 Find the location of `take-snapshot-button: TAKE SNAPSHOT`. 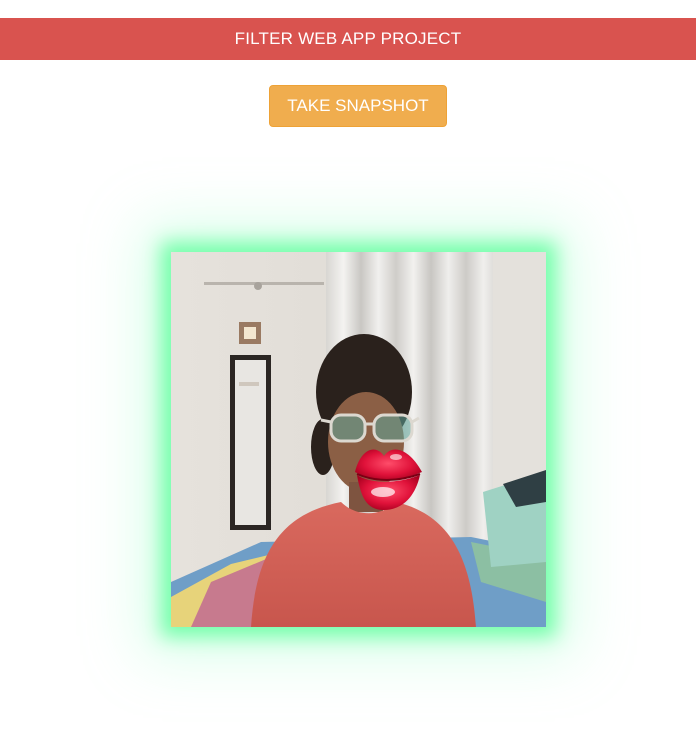

take-snapshot-button: TAKE SNAPSHOT is located at coordinates (358, 106).